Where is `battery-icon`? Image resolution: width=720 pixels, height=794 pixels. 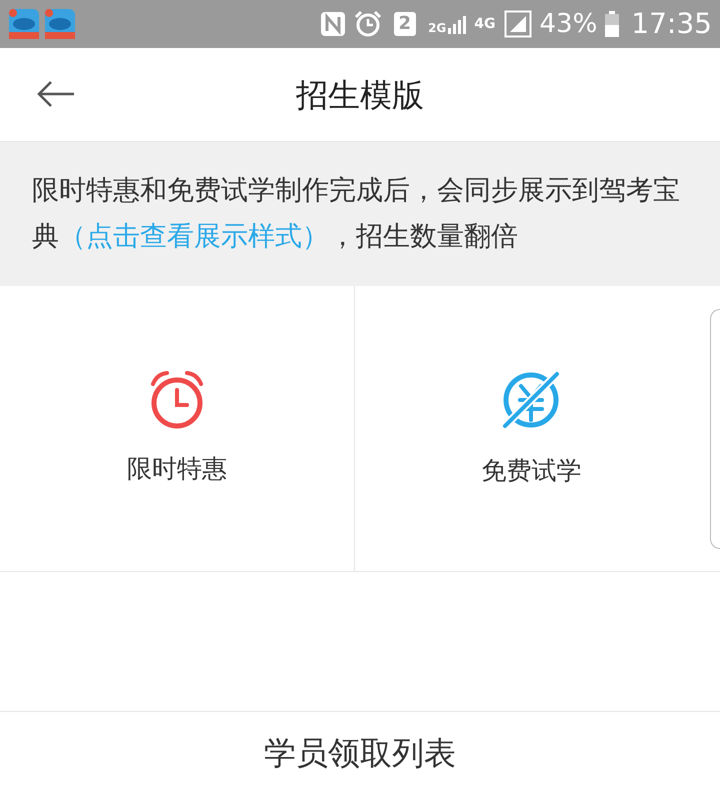 battery-icon is located at coordinates (612, 24).